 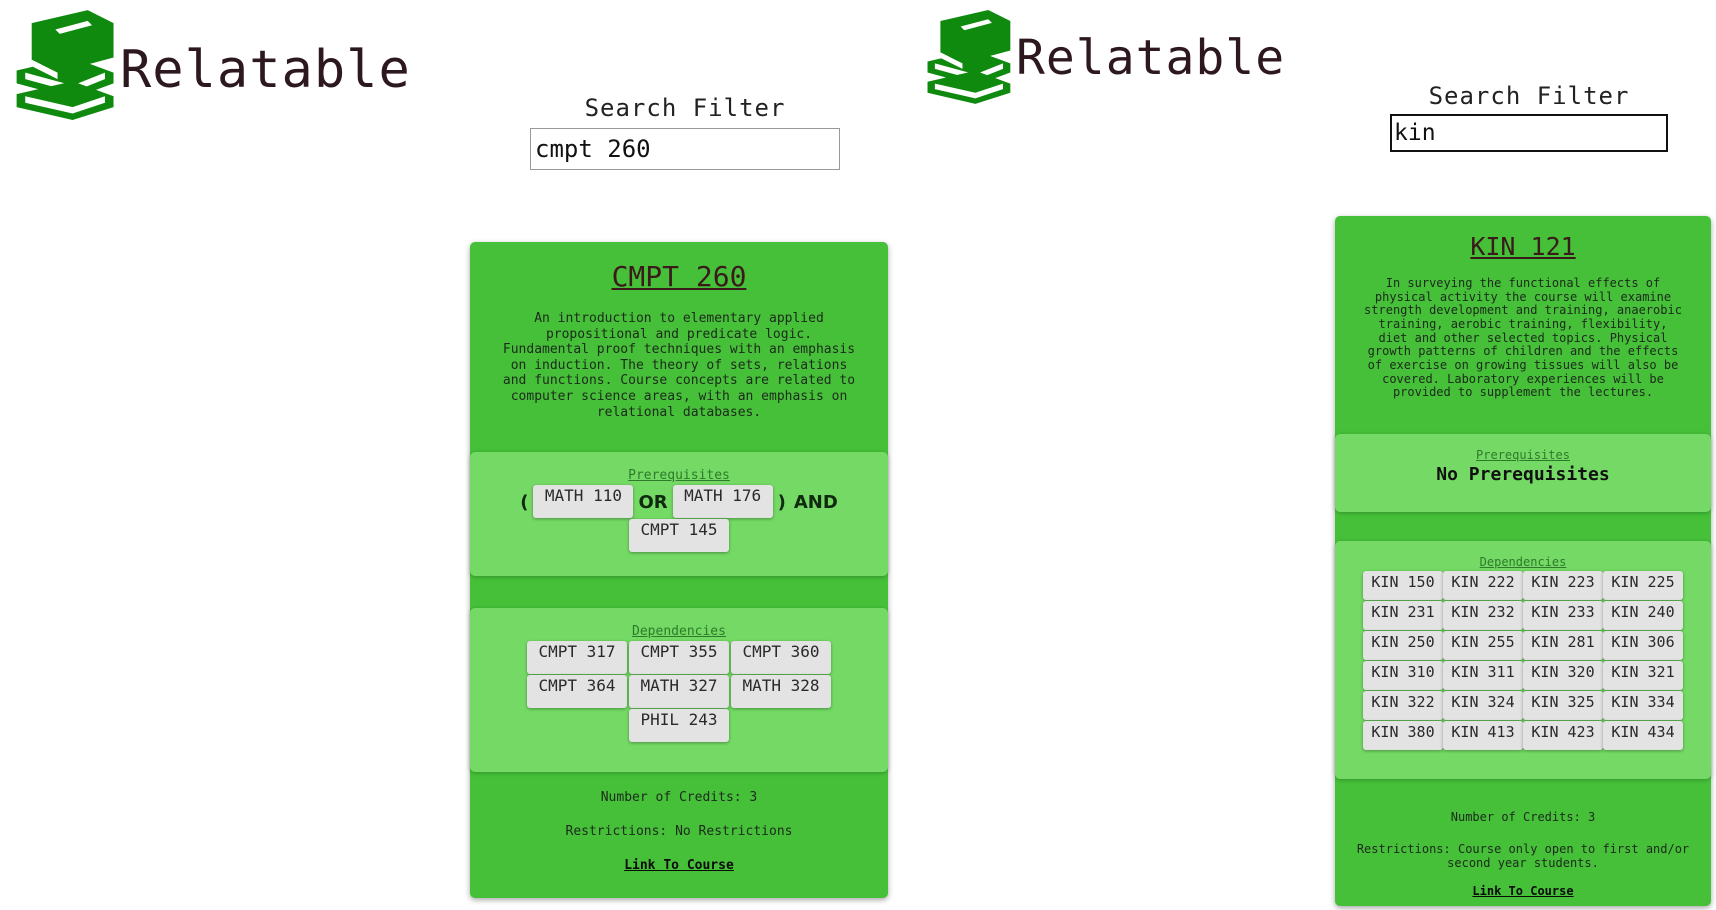 I want to click on dependency-chip: CMPT 360, so click(x=781, y=657).